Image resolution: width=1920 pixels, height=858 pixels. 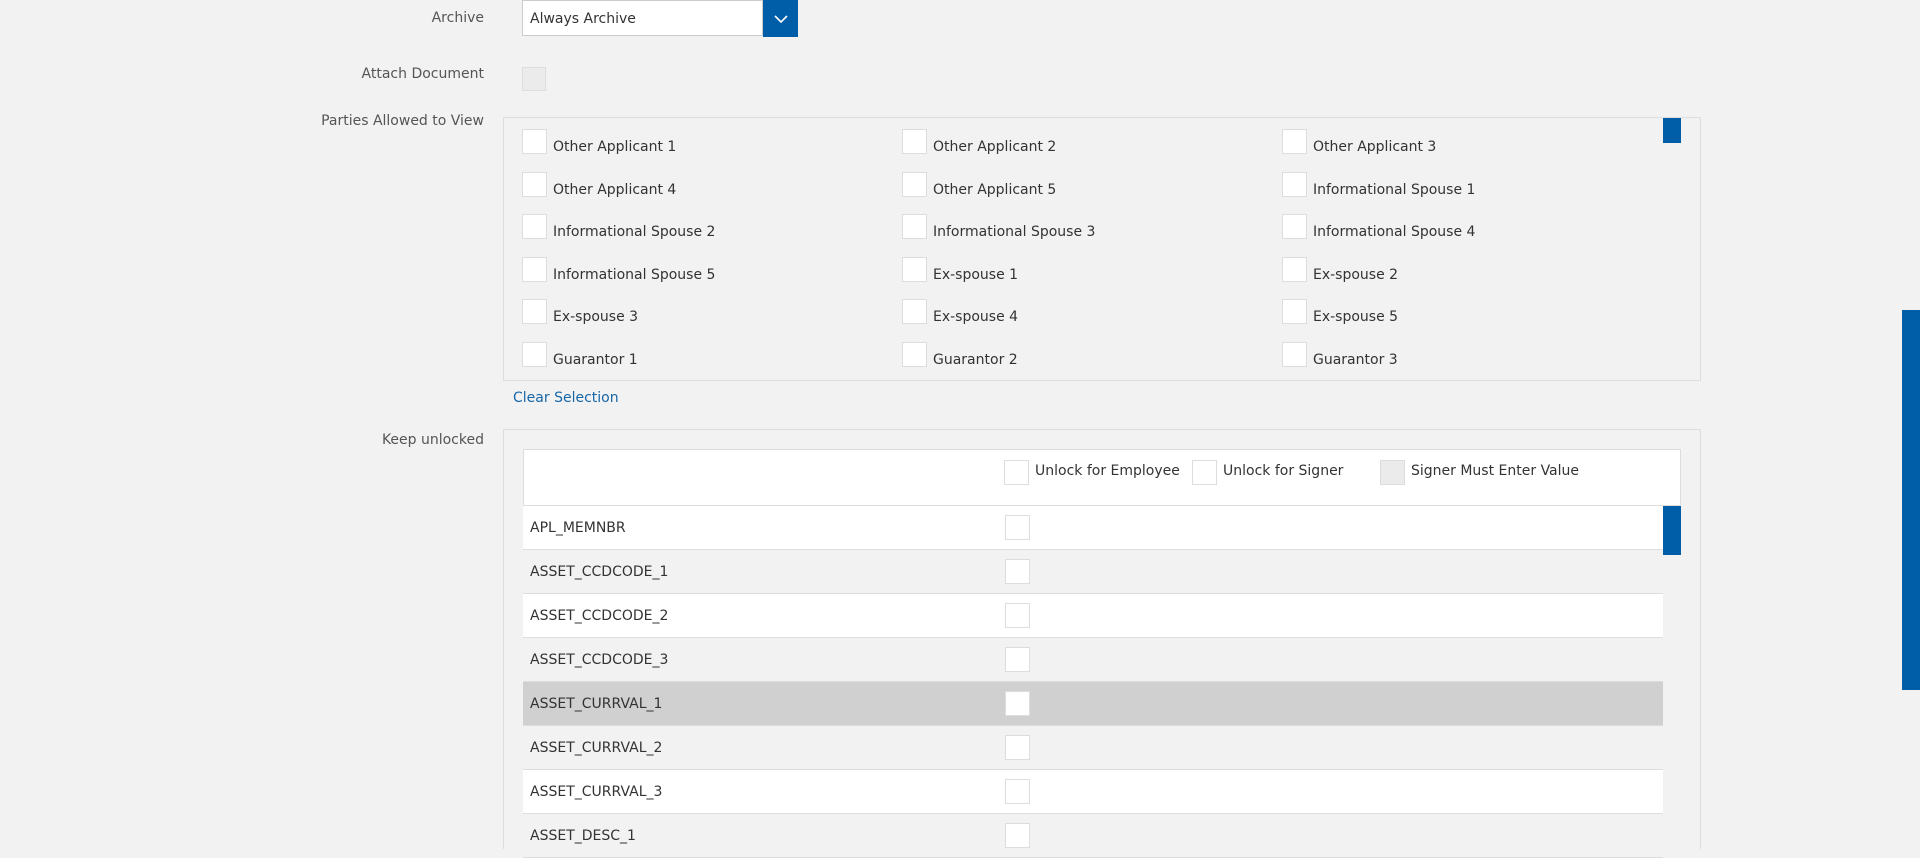 I want to click on field-name: ASSET_CURRVAL_3, so click(x=596, y=792).